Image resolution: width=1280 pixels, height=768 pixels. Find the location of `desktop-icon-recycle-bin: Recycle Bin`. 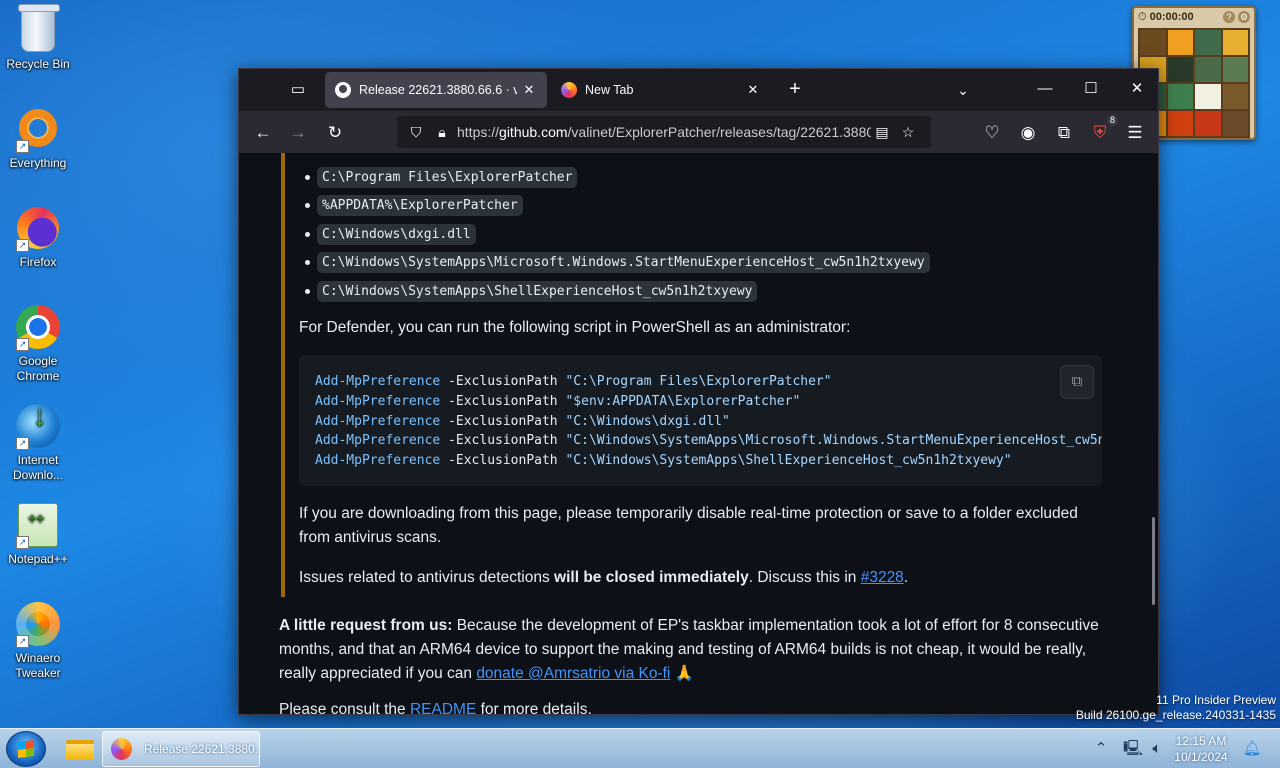

desktop-icon-recycle-bin: Recycle Bin is located at coordinates (38, 39).